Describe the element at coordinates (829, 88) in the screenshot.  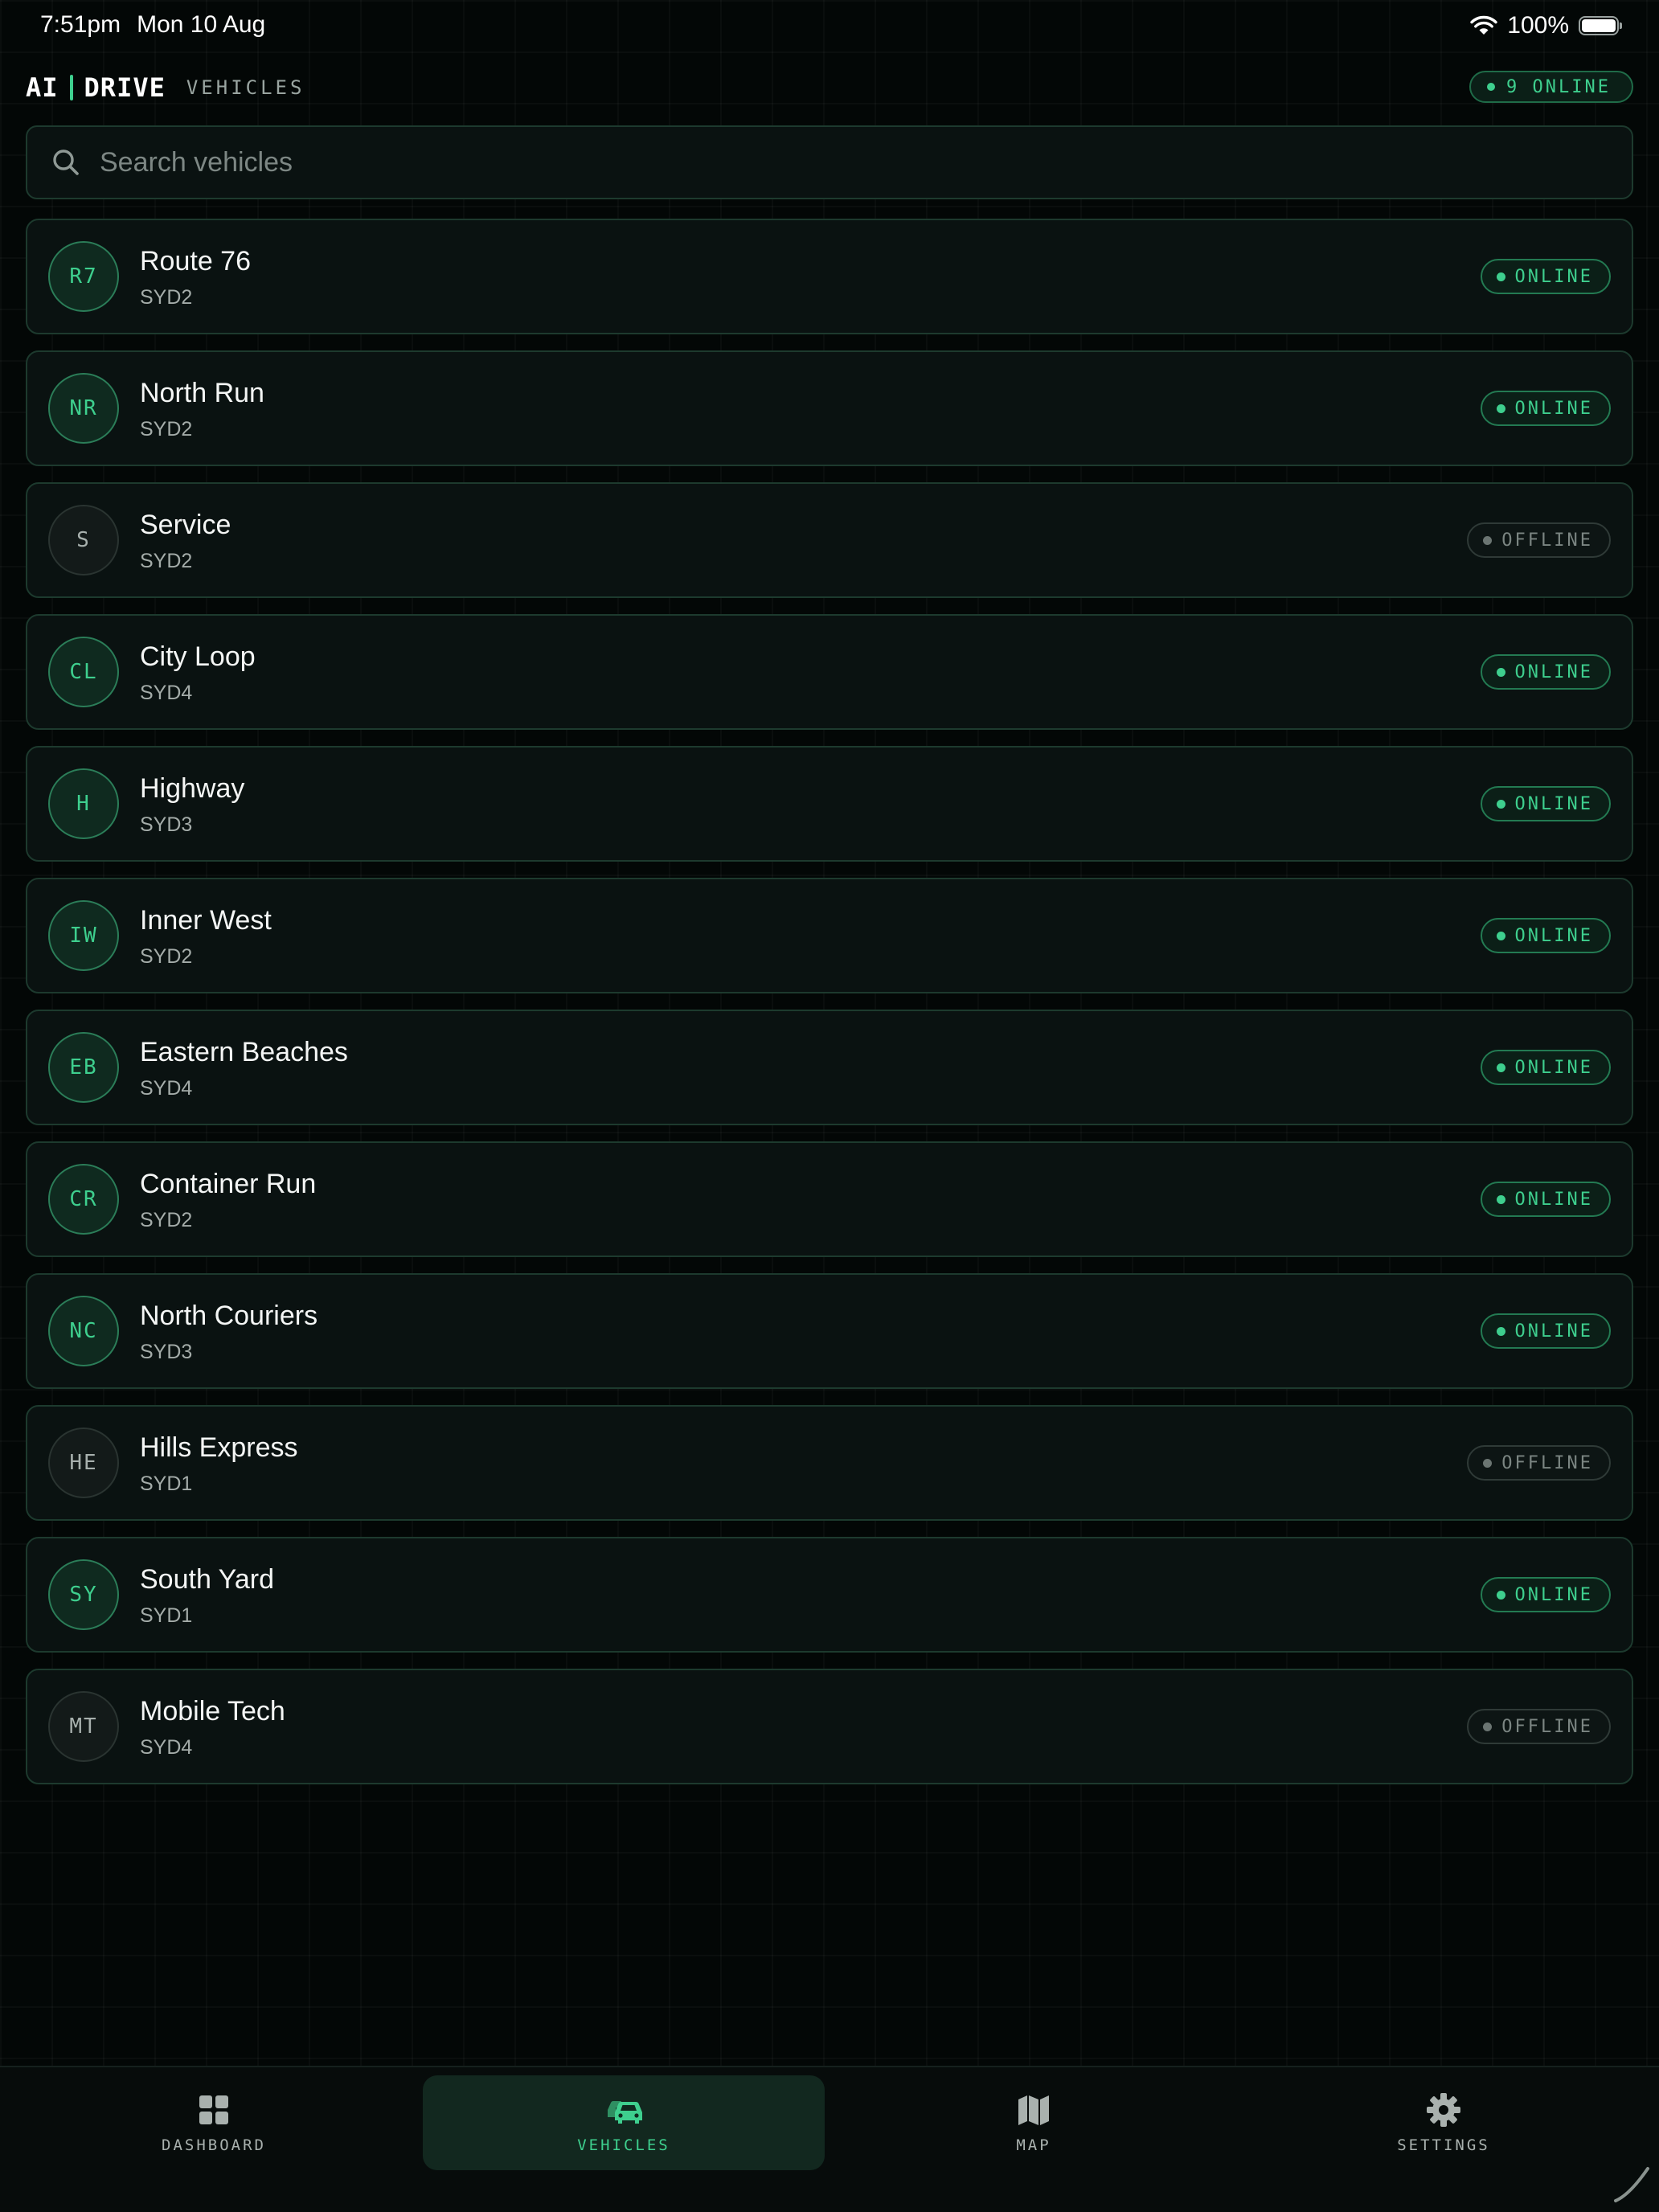
I see `app-header: AI DRIVE VEHICLES 9 ONLINE` at that location.